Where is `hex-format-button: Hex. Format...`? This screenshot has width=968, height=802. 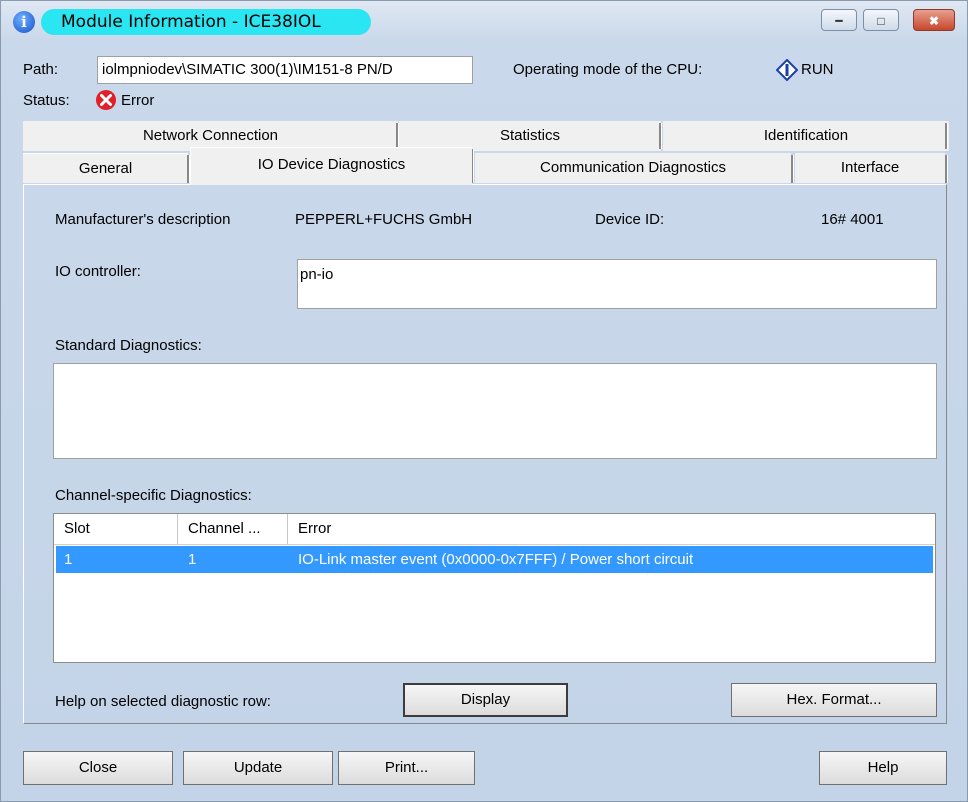
hex-format-button: Hex. Format... is located at coordinates (834, 700).